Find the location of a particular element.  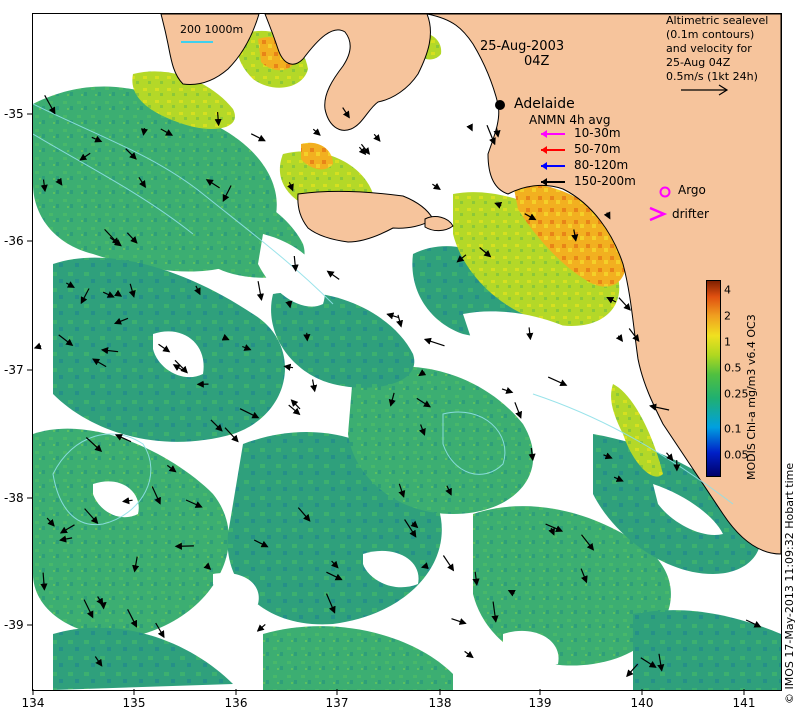

altimetry-note-line: 25-Aug 04Z is located at coordinates (698, 62).